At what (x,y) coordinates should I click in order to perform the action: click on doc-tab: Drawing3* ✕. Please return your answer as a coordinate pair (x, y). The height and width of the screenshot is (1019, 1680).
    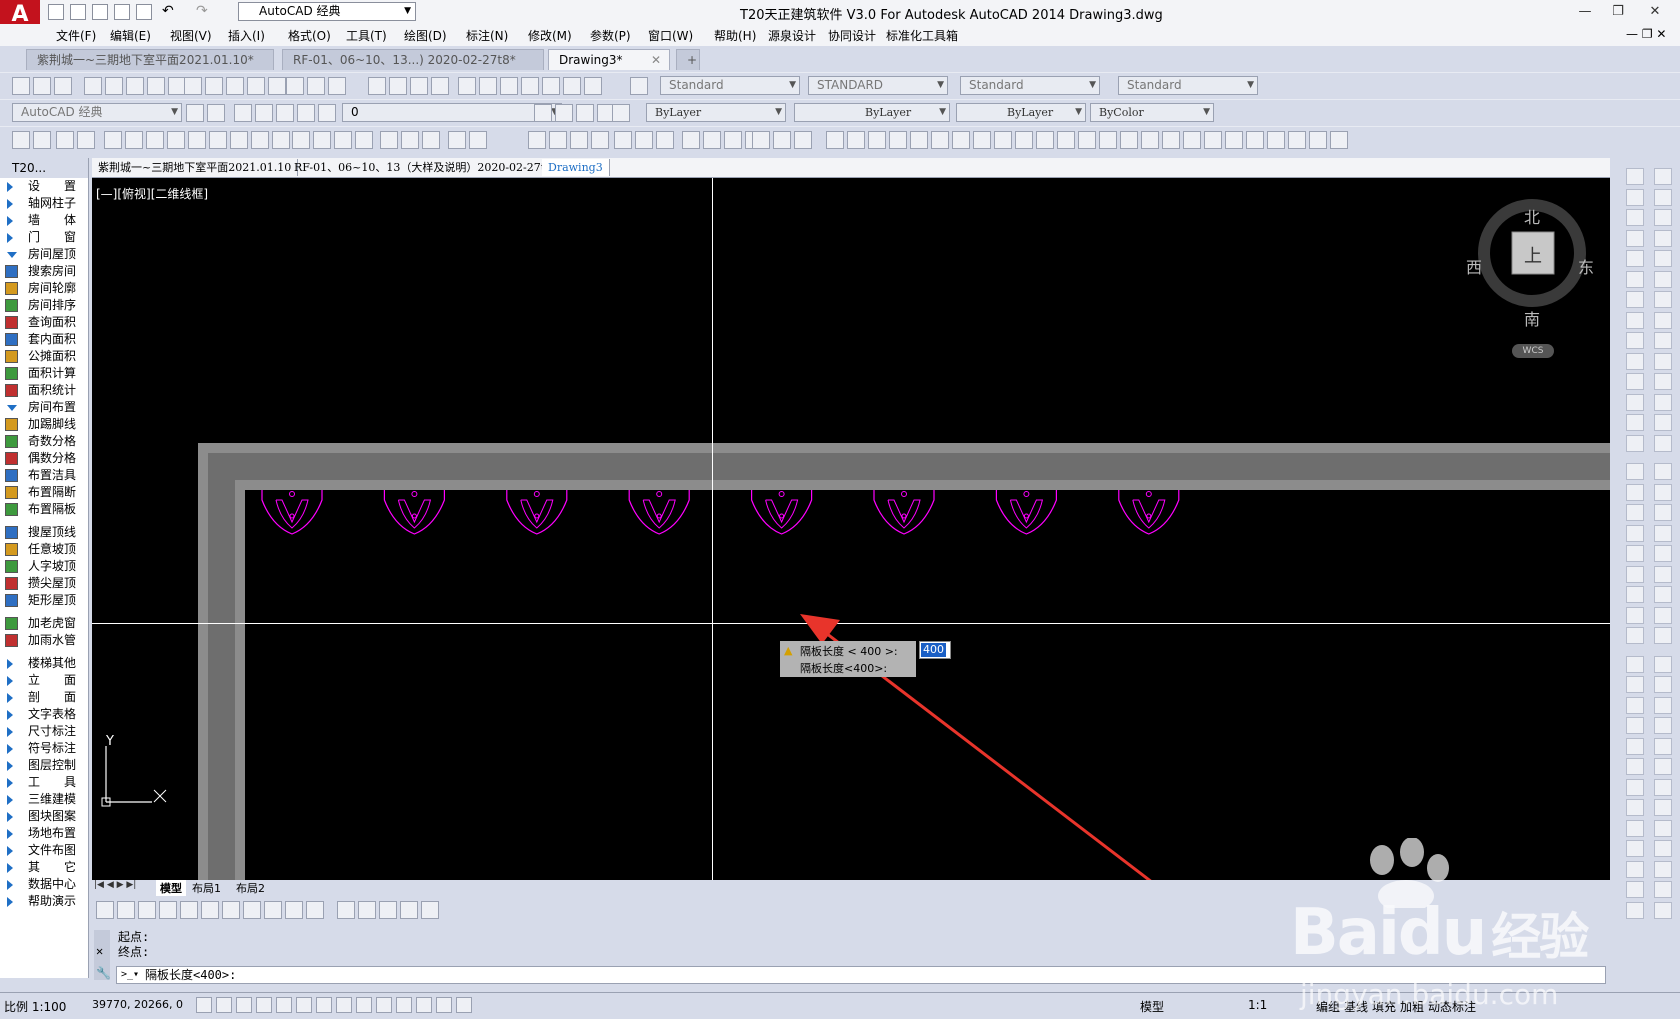
    Looking at the image, I should click on (609, 59).